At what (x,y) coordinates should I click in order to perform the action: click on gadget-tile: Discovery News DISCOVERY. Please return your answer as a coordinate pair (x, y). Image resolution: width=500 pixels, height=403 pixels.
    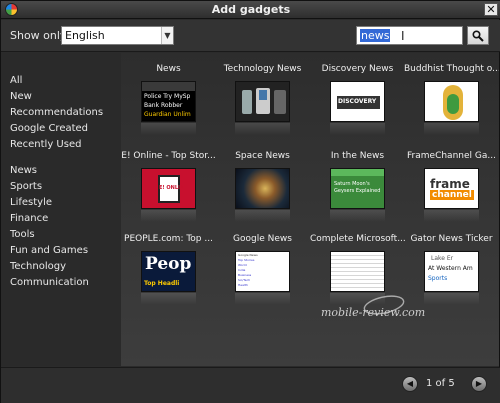
    Looking at the image, I should click on (357, 98).